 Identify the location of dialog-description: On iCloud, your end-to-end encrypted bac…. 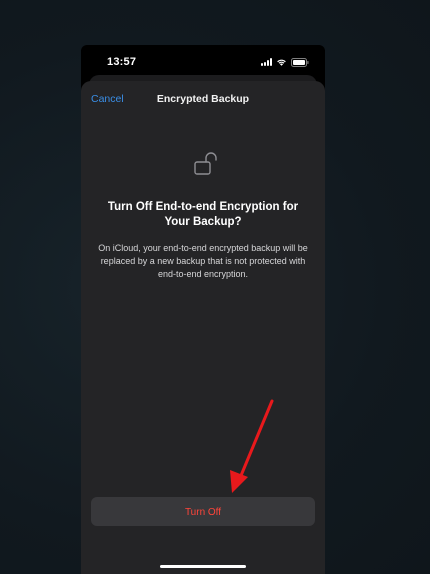
(203, 261).